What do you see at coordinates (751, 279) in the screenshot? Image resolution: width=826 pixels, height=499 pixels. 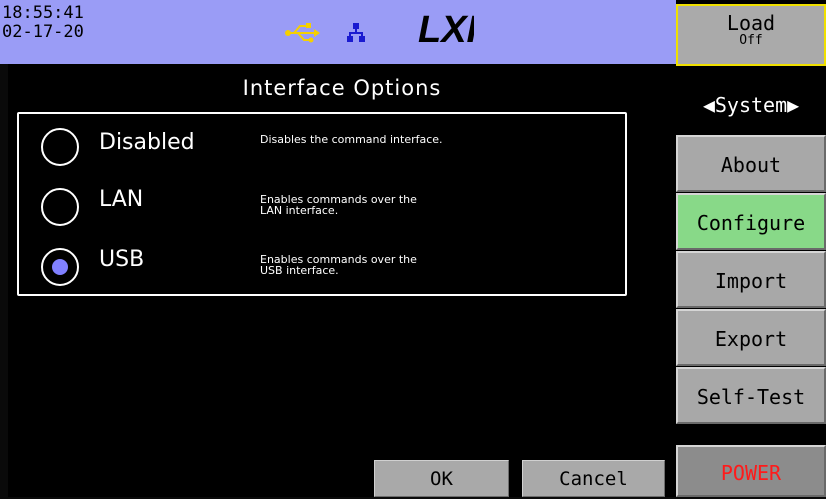 I see `import-button: Import` at bounding box center [751, 279].